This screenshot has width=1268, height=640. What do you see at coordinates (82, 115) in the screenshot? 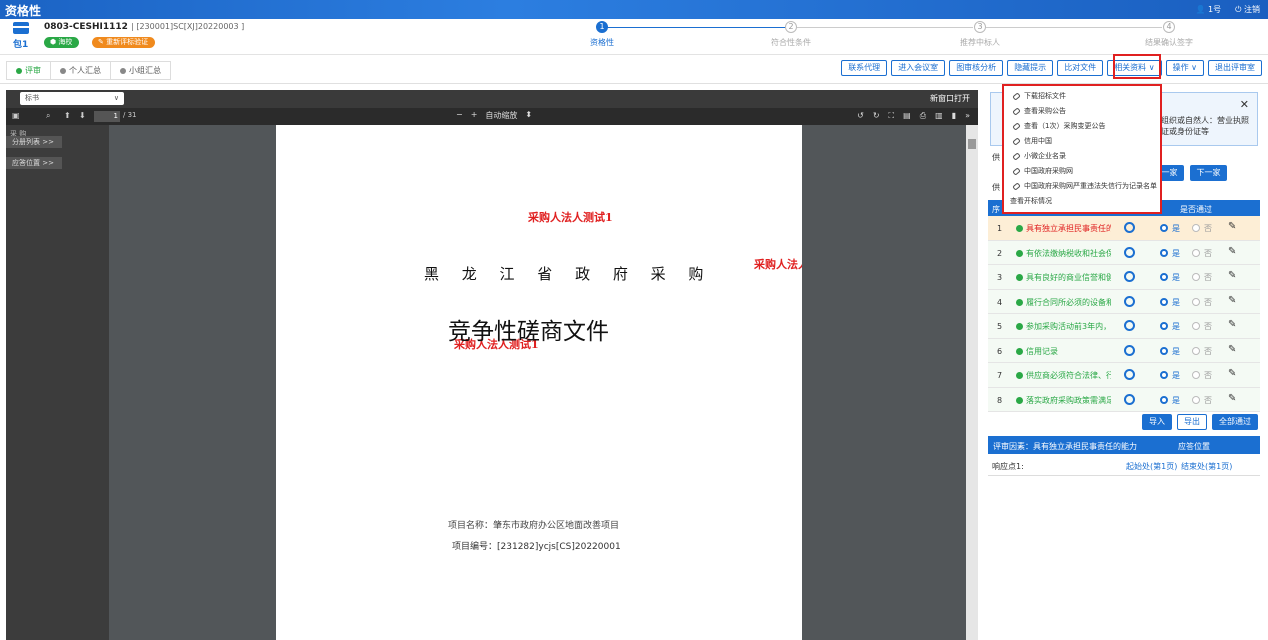
I see `arrow-down-icon: ⬇` at bounding box center [82, 115].